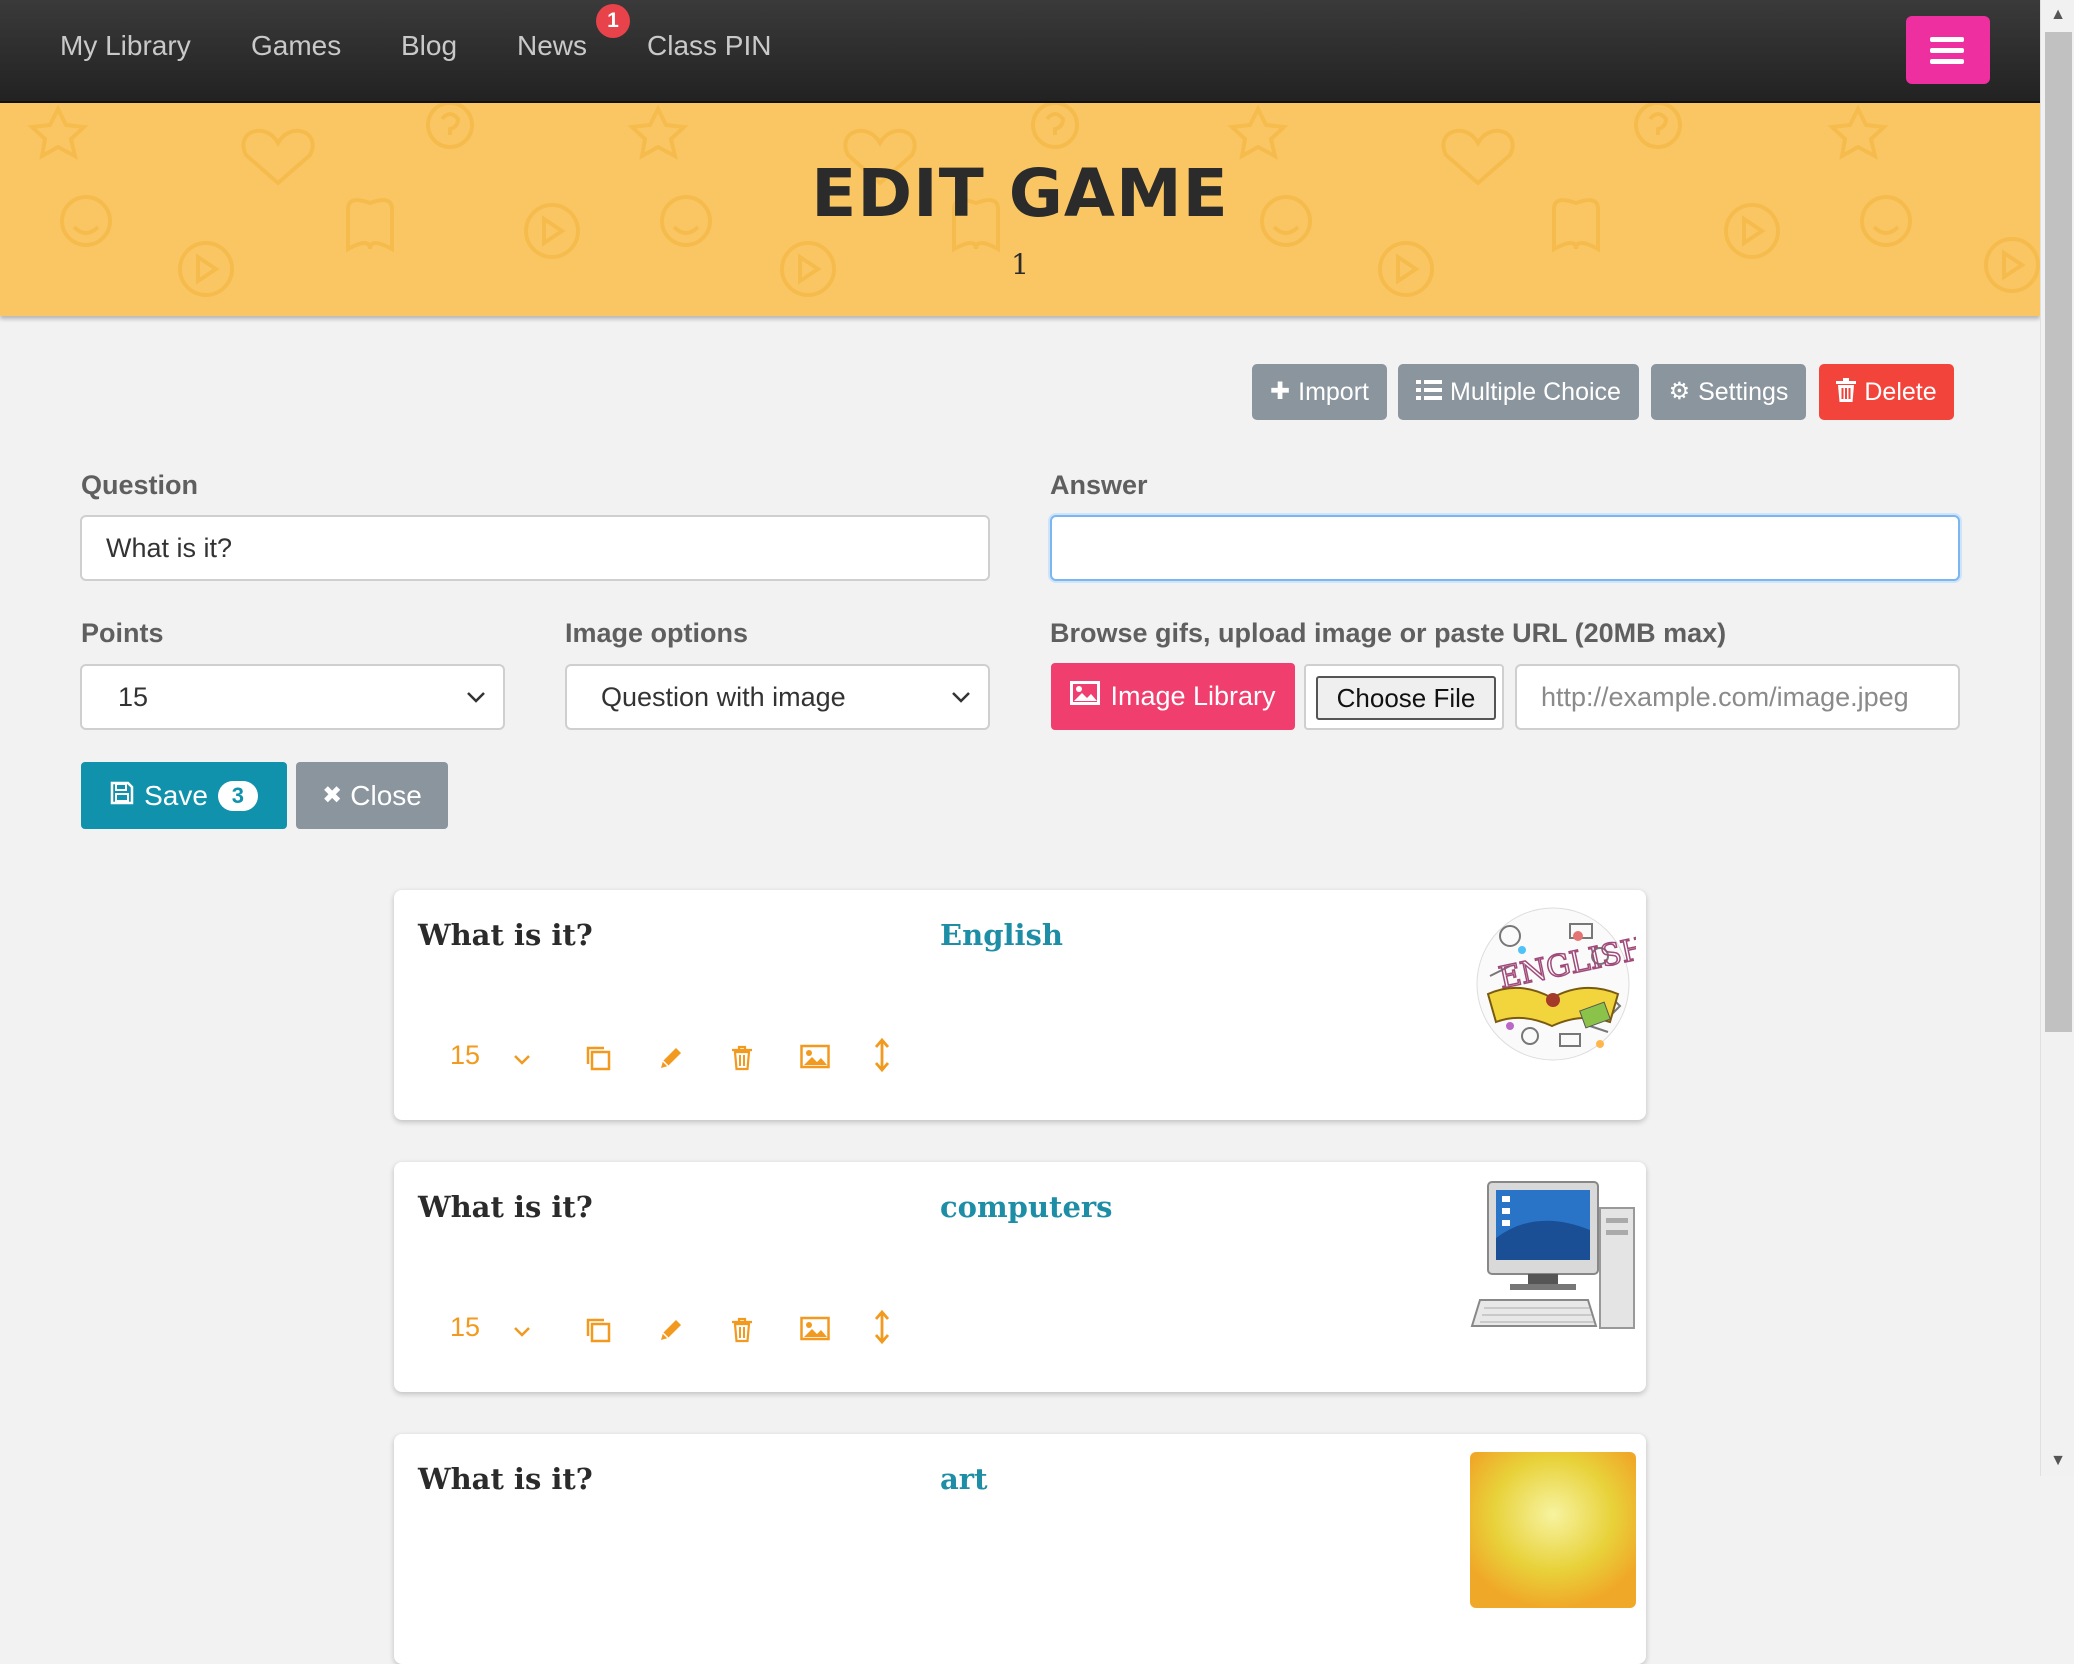 The width and height of the screenshot is (2074, 1664). Describe the element at coordinates (1679, 391) in the screenshot. I see `gear-icon: ⚙` at that location.